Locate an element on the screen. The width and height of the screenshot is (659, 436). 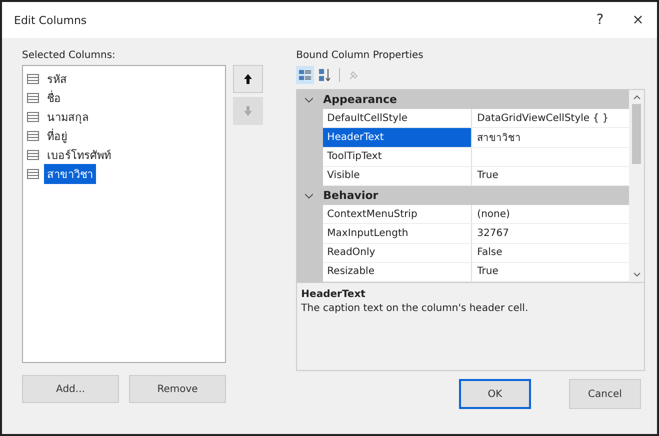
properties-label: Bound Column Properties is located at coordinates (360, 55).